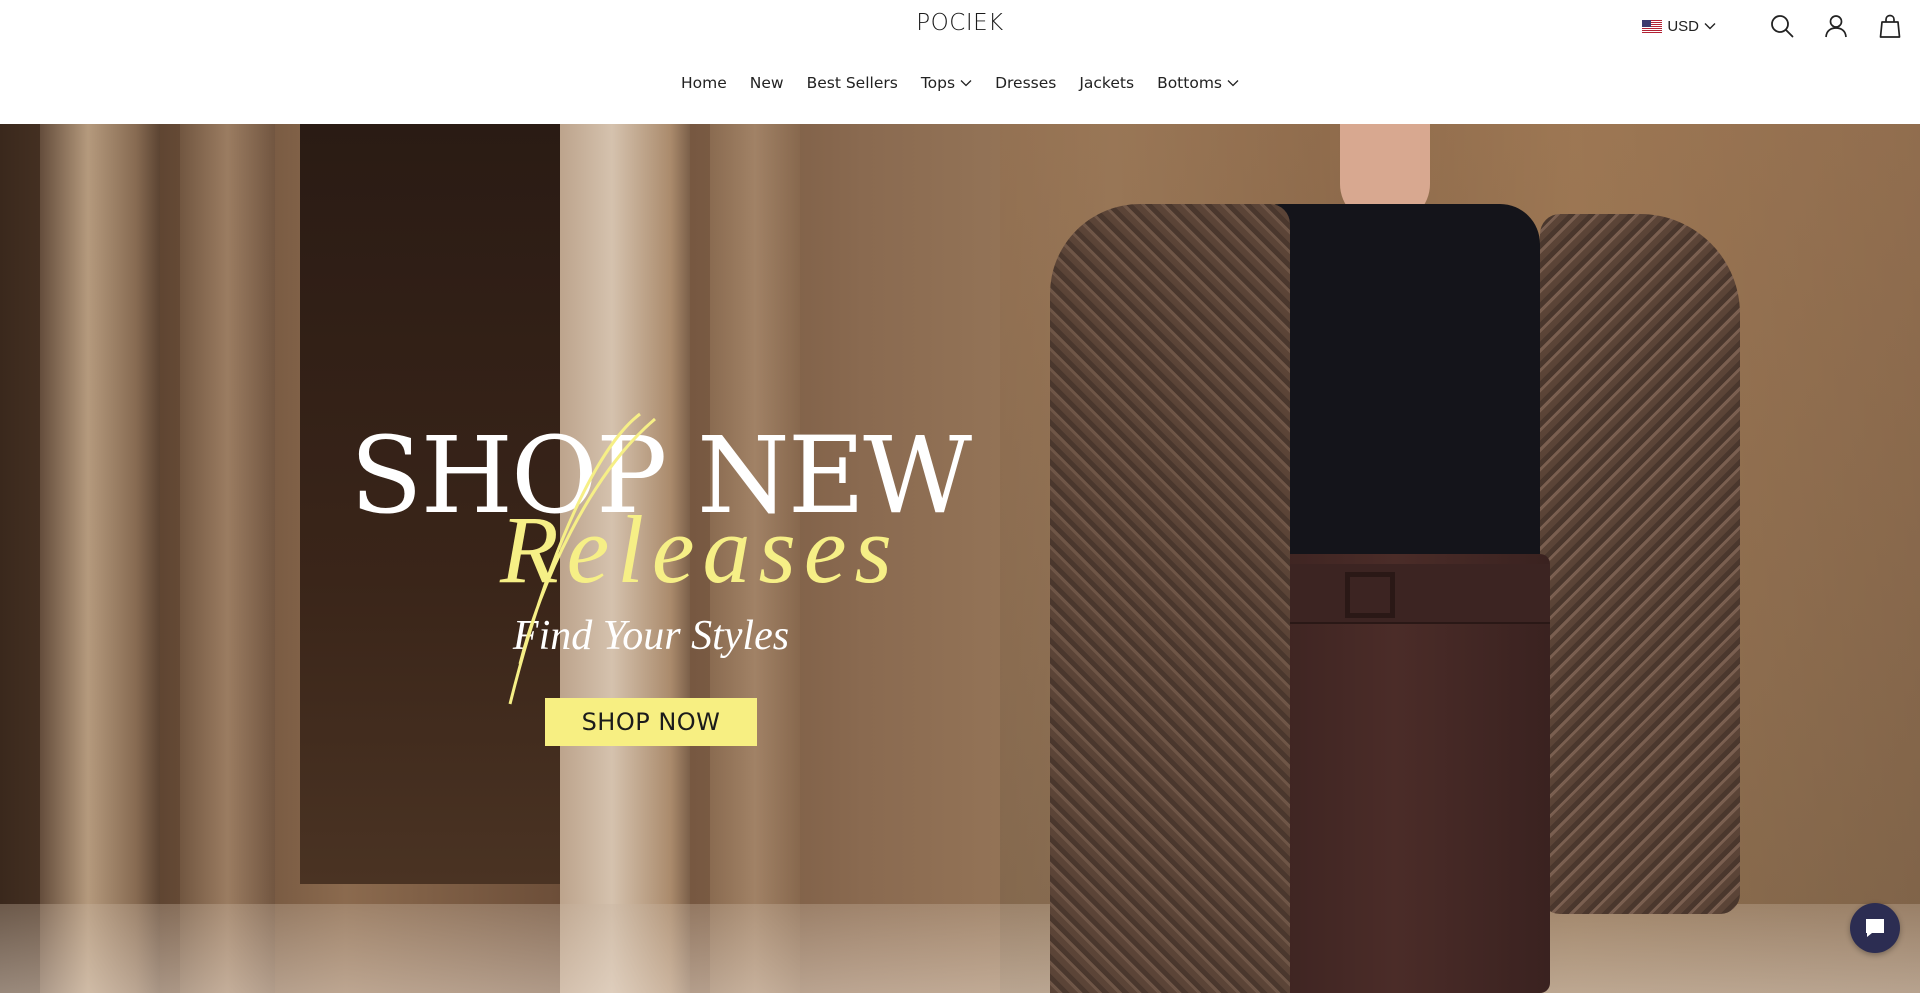 This screenshot has width=1920, height=993. I want to click on nav-item-jackets: Jackets, so click(1106, 83).